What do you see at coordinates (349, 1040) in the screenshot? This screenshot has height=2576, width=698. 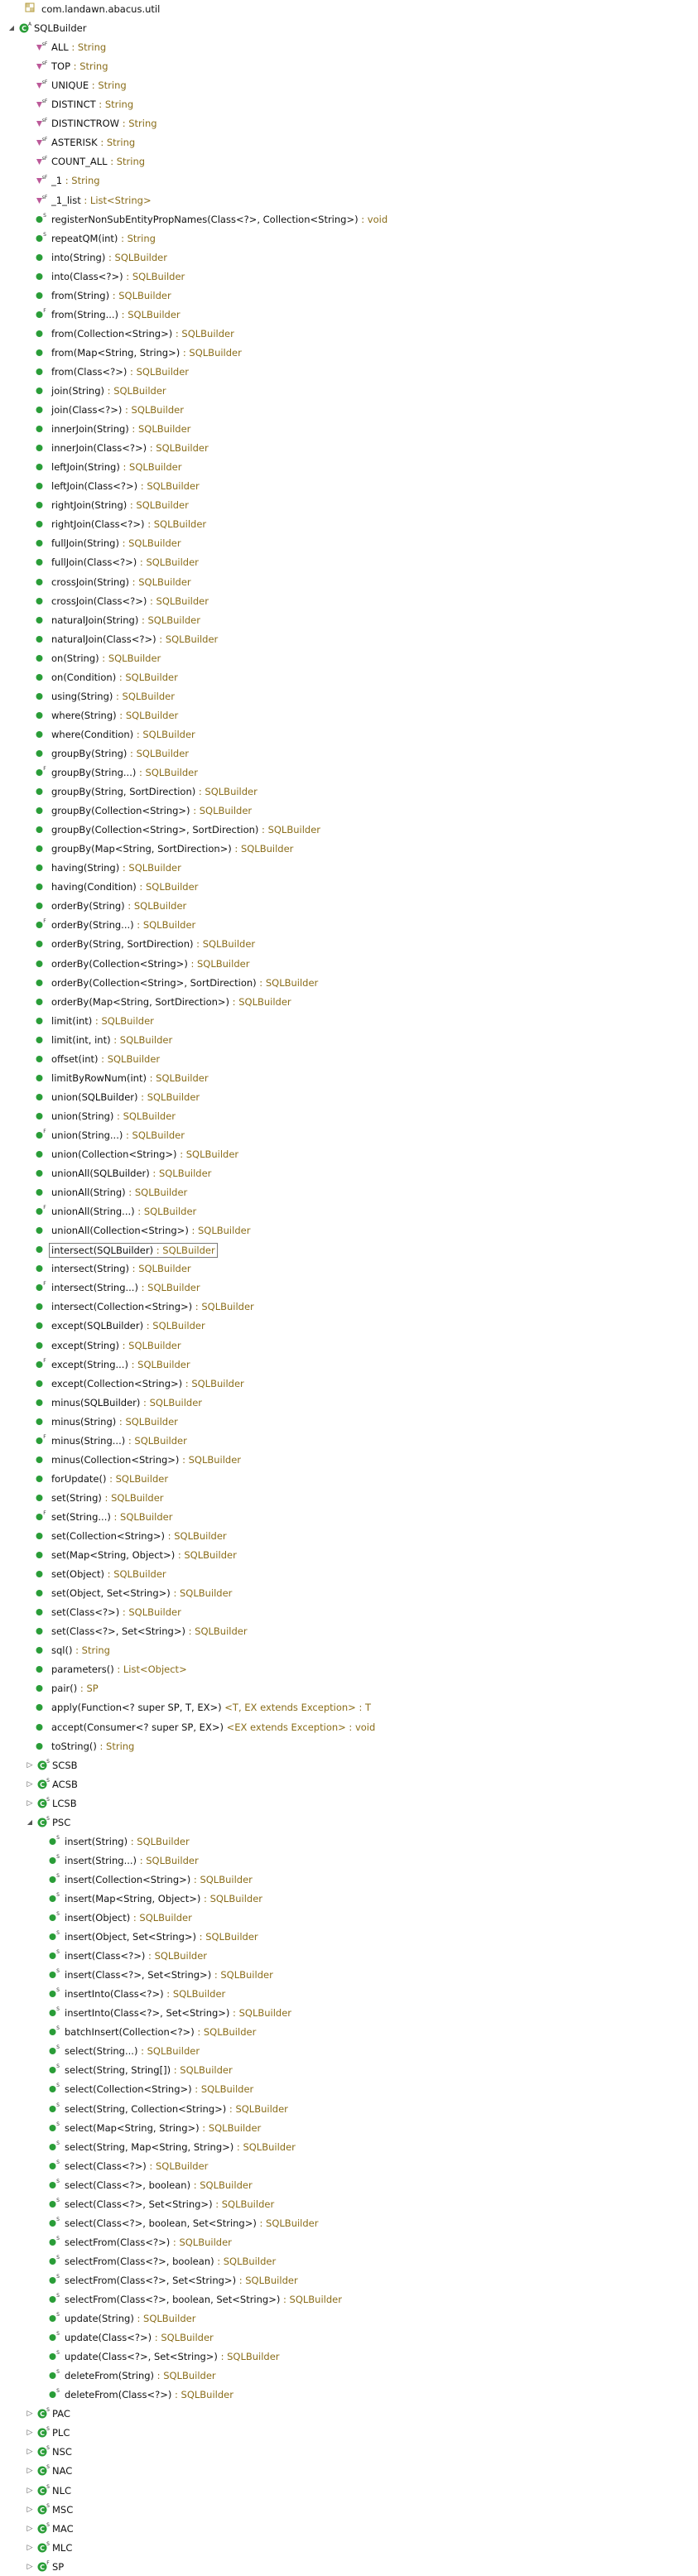 I see `method-node: limit(int, int) : SQLBuilder` at bounding box center [349, 1040].